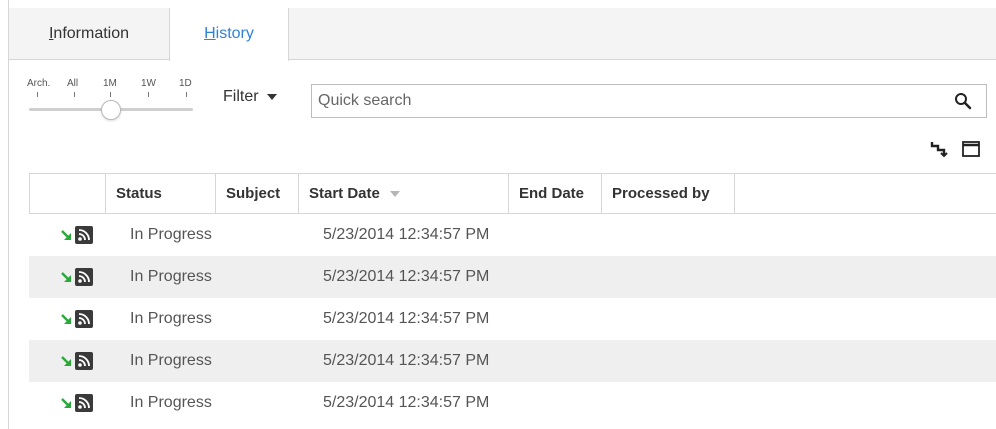 The height and width of the screenshot is (429, 996). I want to click on column-header-end-date: End Date, so click(555, 194).